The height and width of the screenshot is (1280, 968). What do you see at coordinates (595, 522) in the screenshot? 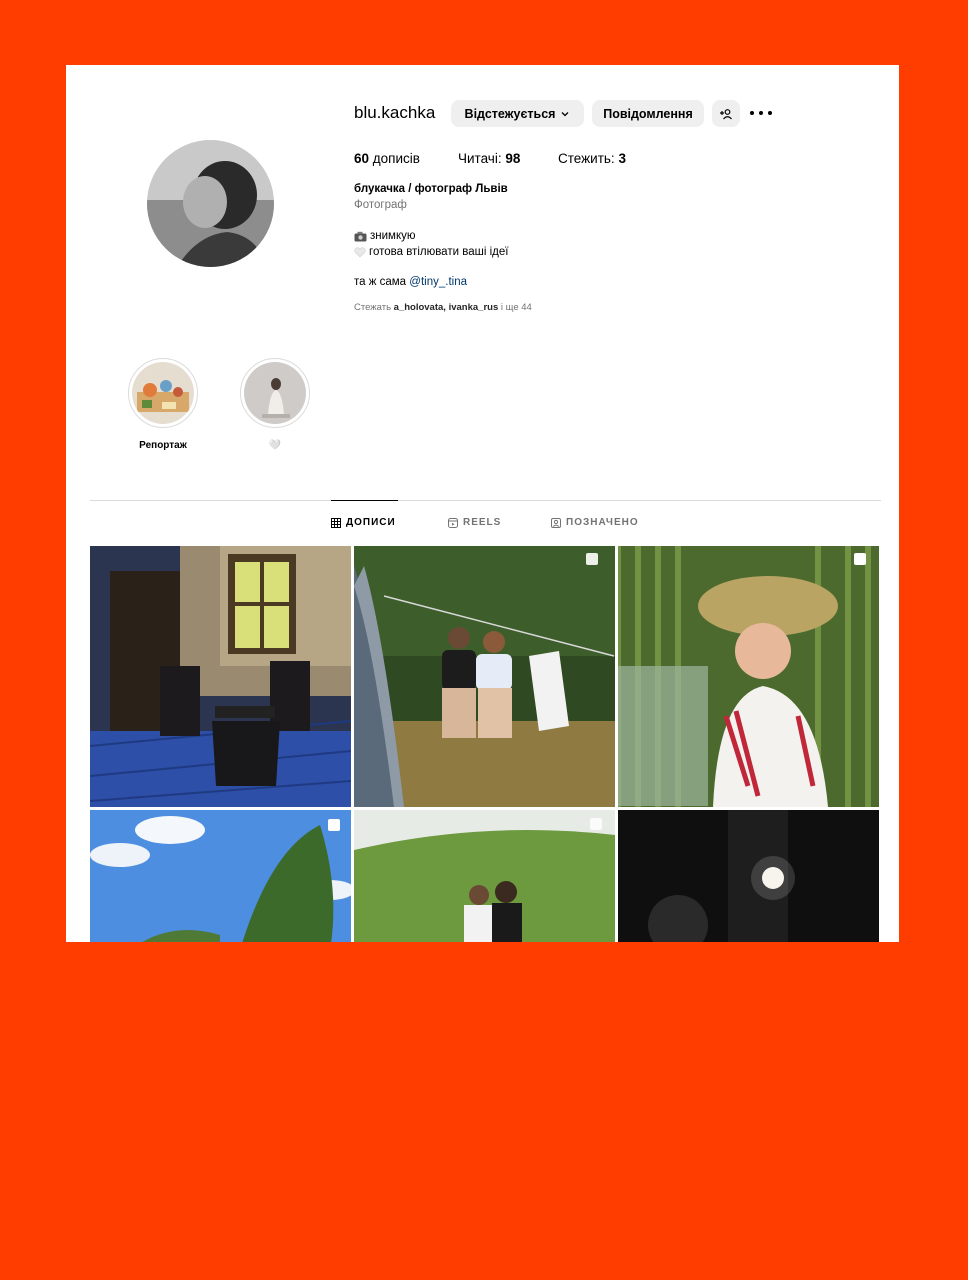
I see `tab-tagged: ПОЗНАЧЕНО` at bounding box center [595, 522].